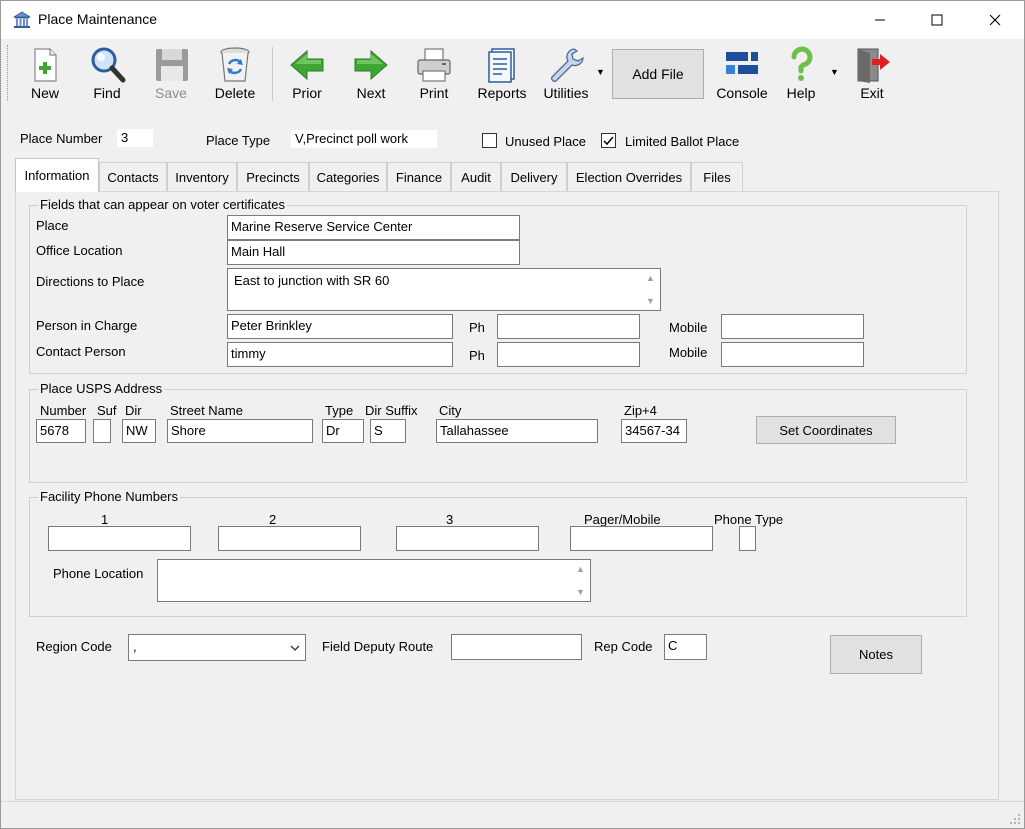 The width and height of the screenshot is (1025, 829). Describe the element at coordinates (139, 431) in the screenshot. I see `dir-input: NW` at that location.